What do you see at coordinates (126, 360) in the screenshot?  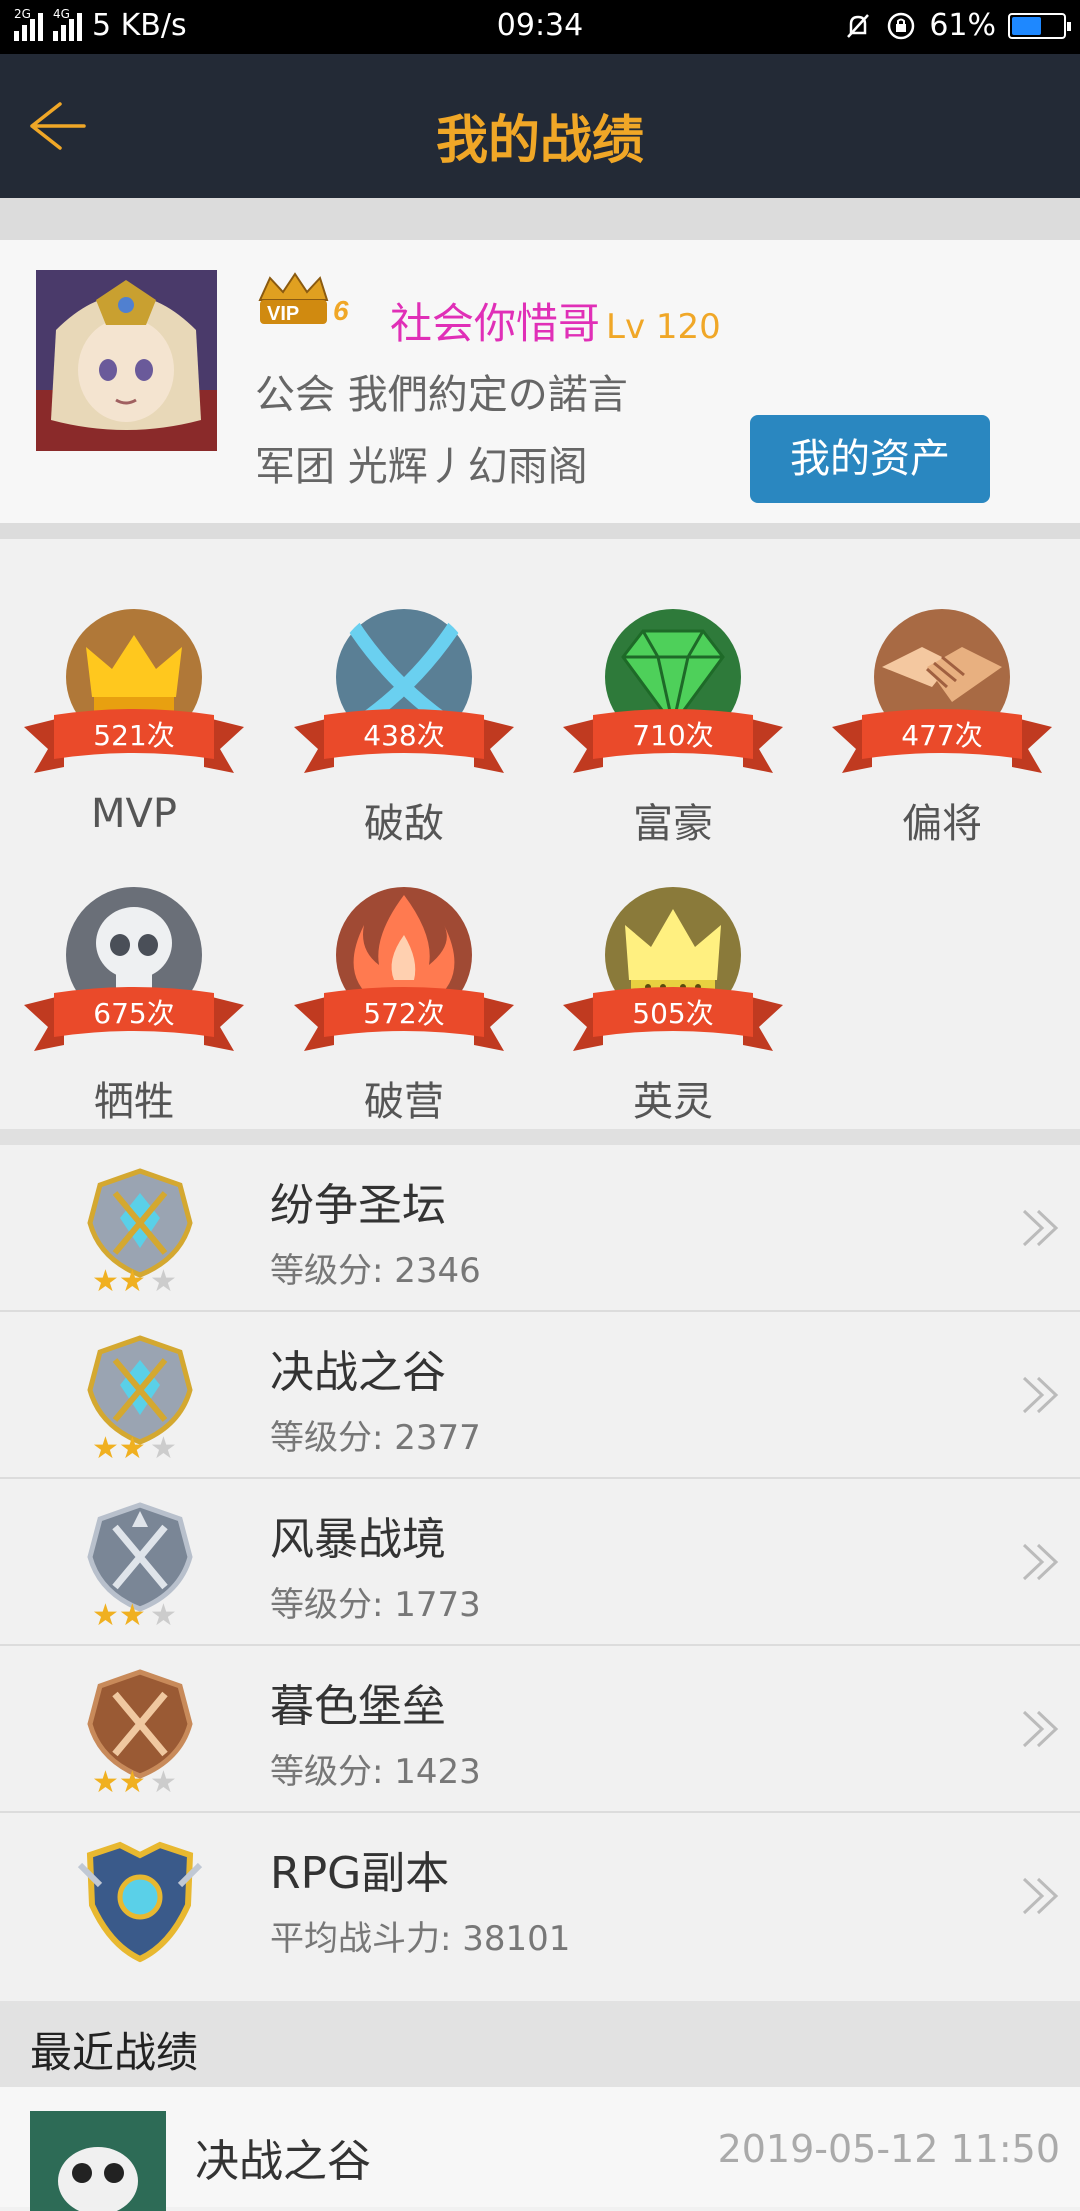 I see `avatar` at bounding box center [126, 360].